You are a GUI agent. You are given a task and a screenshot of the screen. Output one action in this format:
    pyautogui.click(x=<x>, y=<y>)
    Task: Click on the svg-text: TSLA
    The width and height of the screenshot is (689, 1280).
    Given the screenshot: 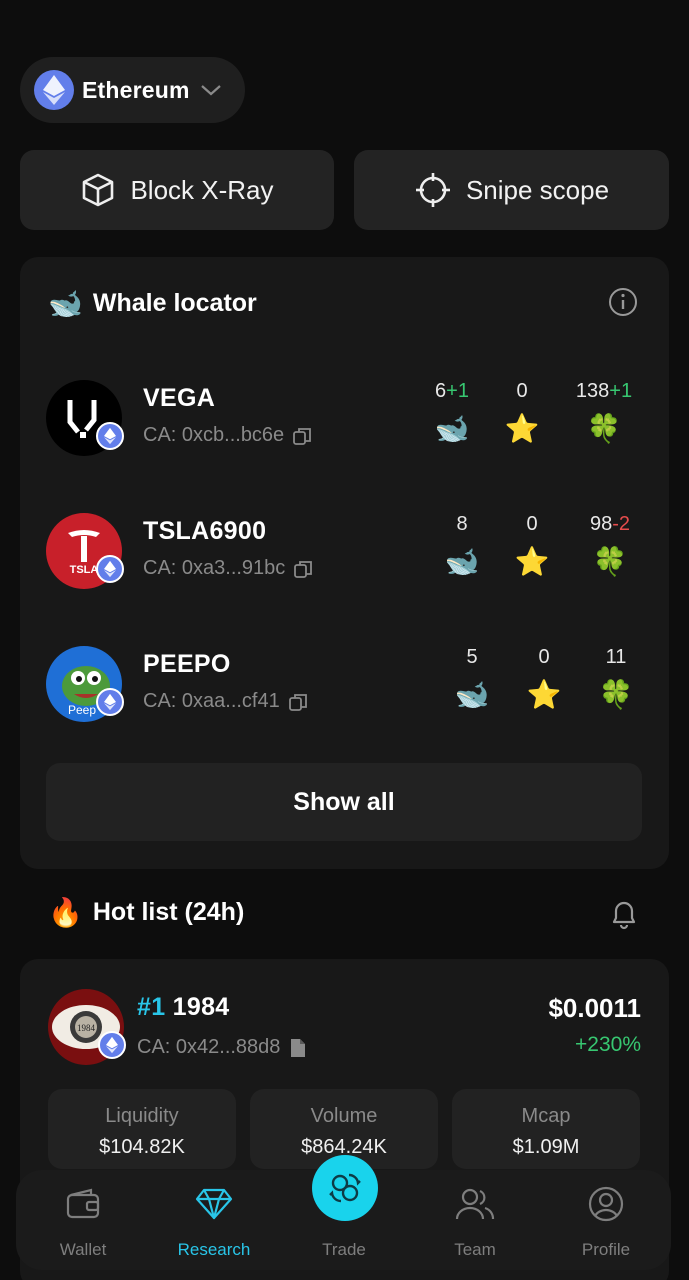 What is the action you would take?
    pyautogui.click(x=84, y=570)
    